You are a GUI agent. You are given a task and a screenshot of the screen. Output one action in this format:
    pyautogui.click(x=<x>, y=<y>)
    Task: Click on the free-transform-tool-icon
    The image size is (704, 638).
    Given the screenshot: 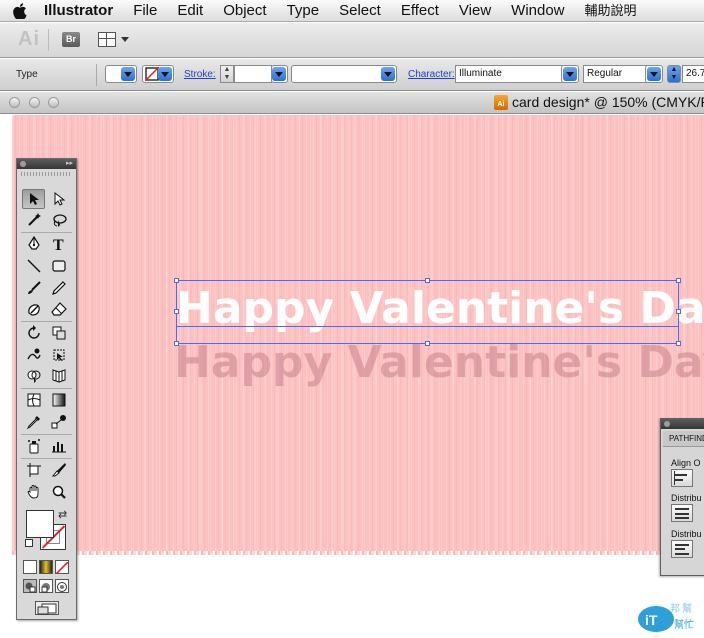 What is the action you would take?
    pyautogui.click(x=58, y=355)
    